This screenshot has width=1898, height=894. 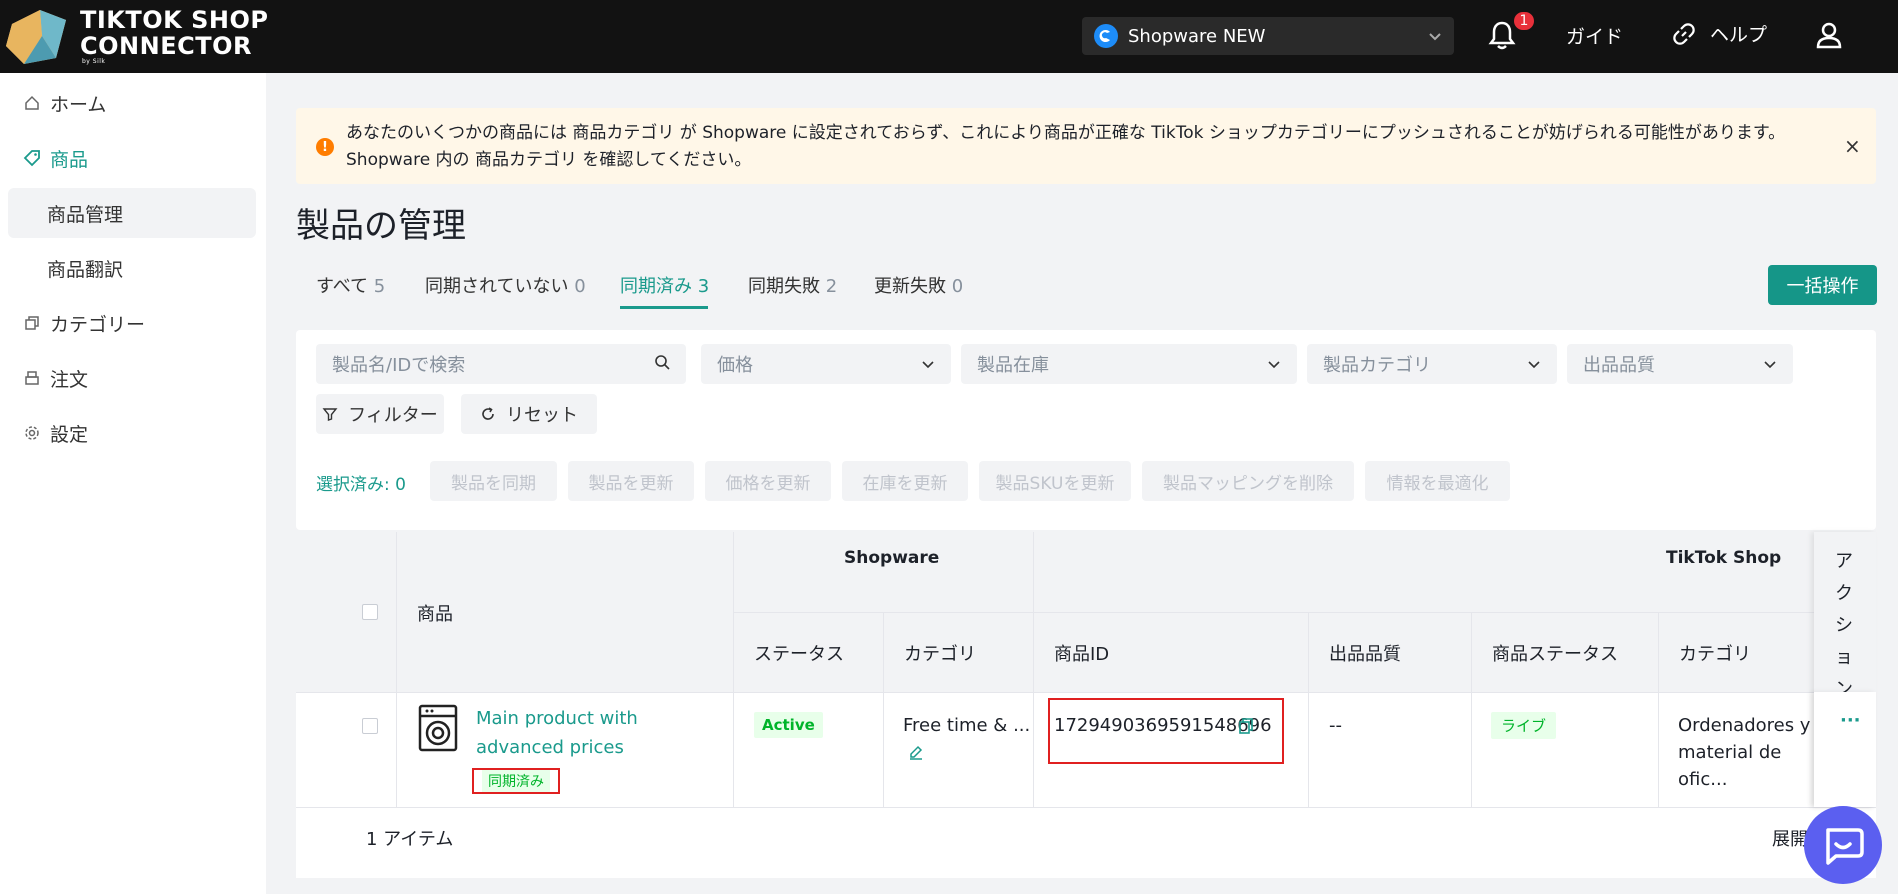 What do you see at coordinates (957, 286) in the screenshot?
I see `tab-count: 0` at bounding box center [957, 286].